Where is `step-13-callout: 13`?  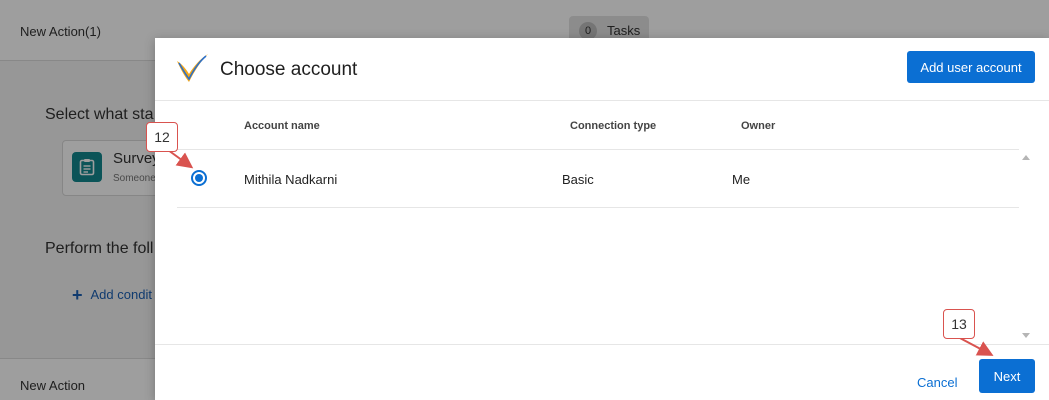 step-13-callout: 13 is located at coordinates (959, 324).